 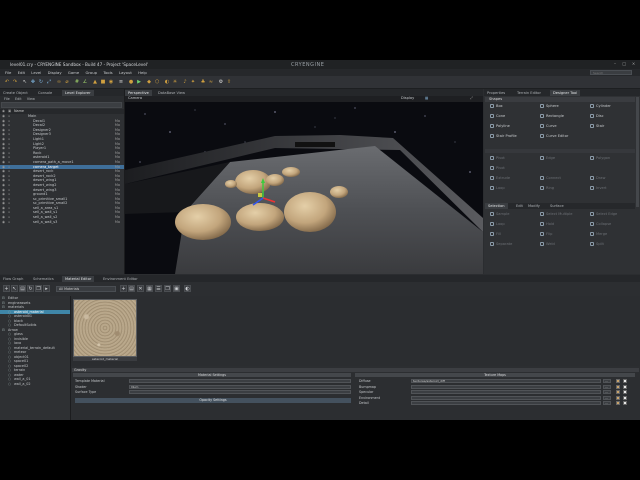 I want to click on tool-polyline: Polyline, so click(x=500, y=126).